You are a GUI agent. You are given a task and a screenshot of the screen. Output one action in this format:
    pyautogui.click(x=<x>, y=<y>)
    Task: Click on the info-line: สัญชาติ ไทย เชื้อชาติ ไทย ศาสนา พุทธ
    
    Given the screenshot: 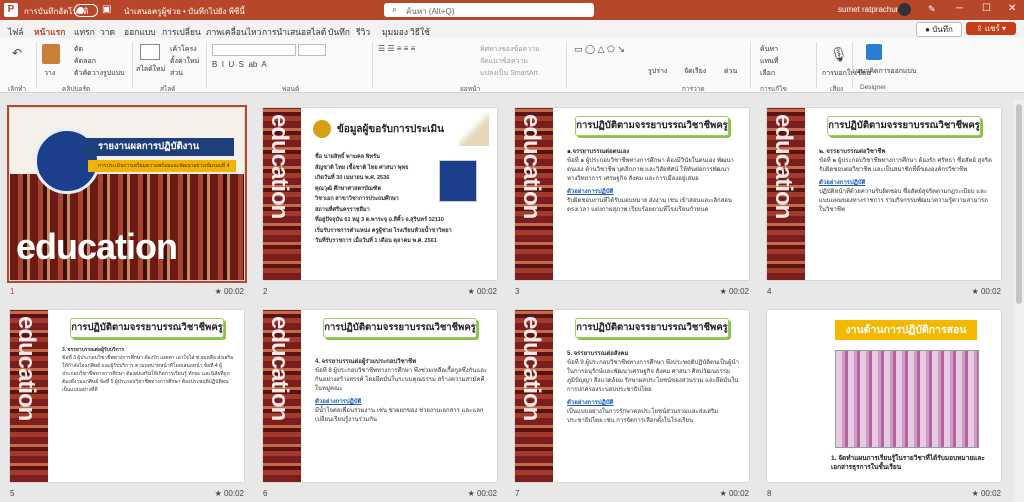 What is the action you would take?
    pyautogui.click(x=362, y=167)
    